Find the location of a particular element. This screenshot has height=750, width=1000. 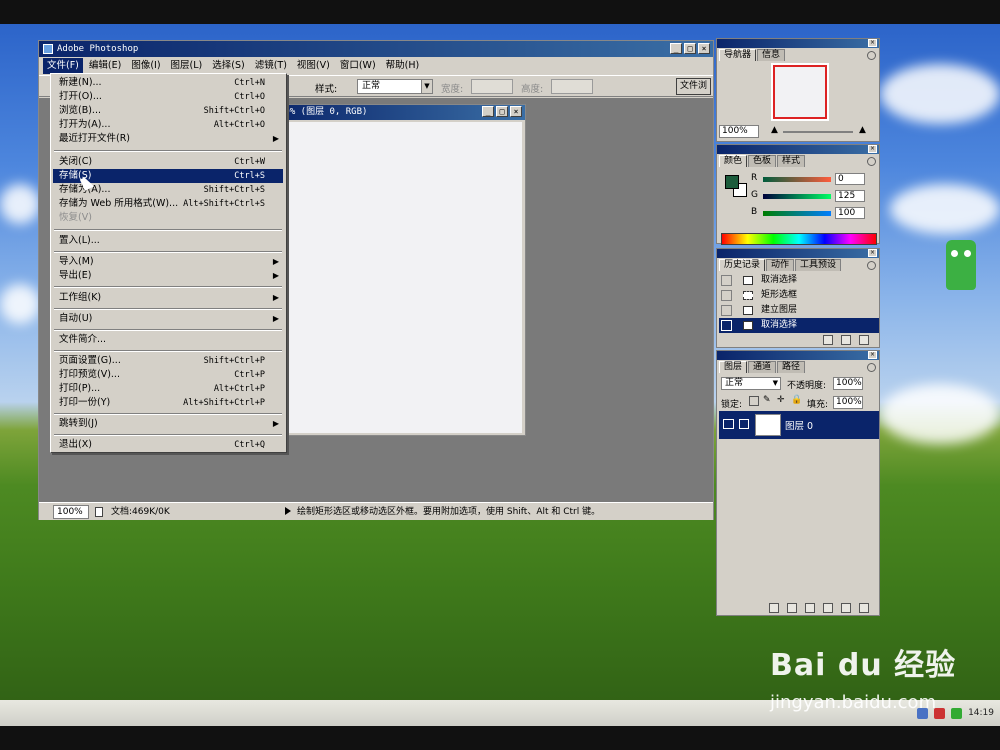

menu-item-automate: 自动(U) ▶ is located at coordinates (168, 319).